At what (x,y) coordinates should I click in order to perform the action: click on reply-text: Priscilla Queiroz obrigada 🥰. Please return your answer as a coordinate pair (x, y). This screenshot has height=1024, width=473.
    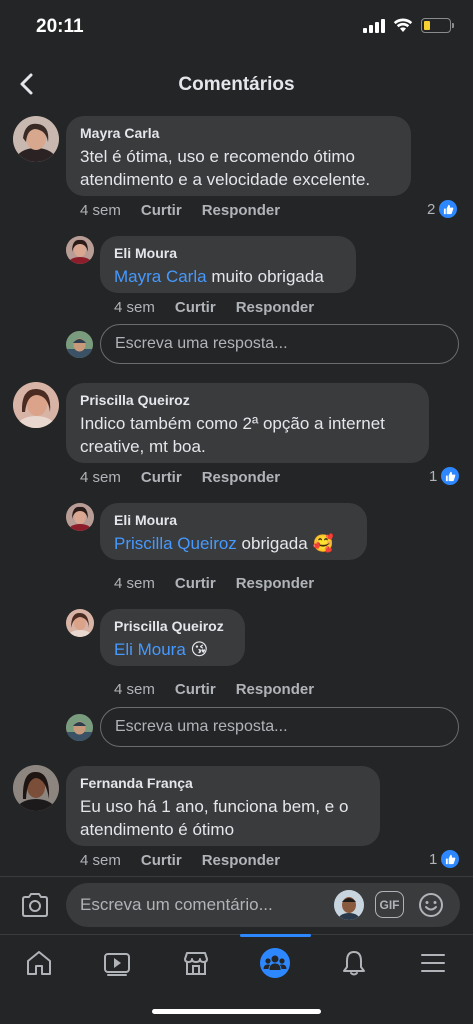
    Looking at the image, I should click on (224, 543).